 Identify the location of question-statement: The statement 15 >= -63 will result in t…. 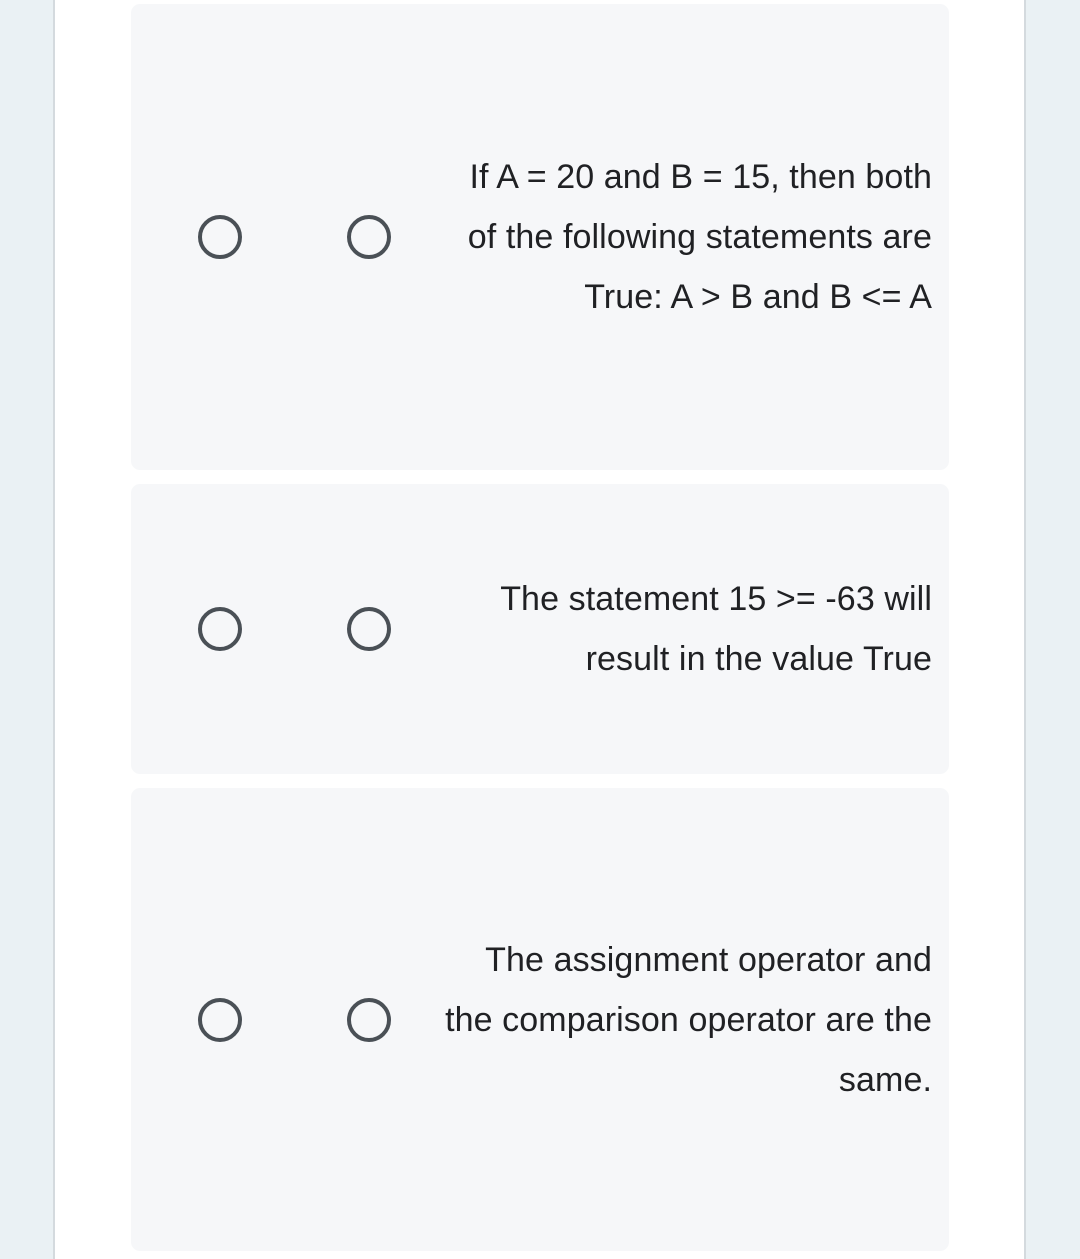
(689, 629).